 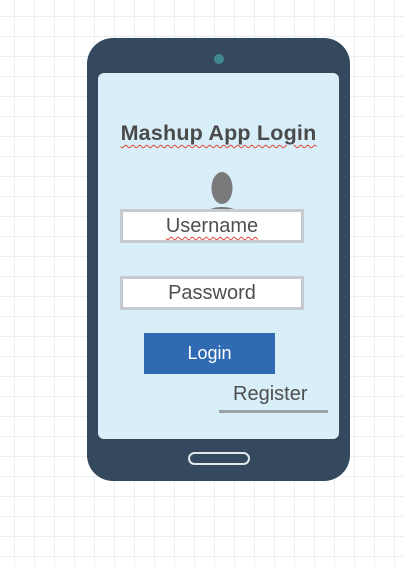 I want to click on login-title: Mashup App Login, so click(x=218, y=133).